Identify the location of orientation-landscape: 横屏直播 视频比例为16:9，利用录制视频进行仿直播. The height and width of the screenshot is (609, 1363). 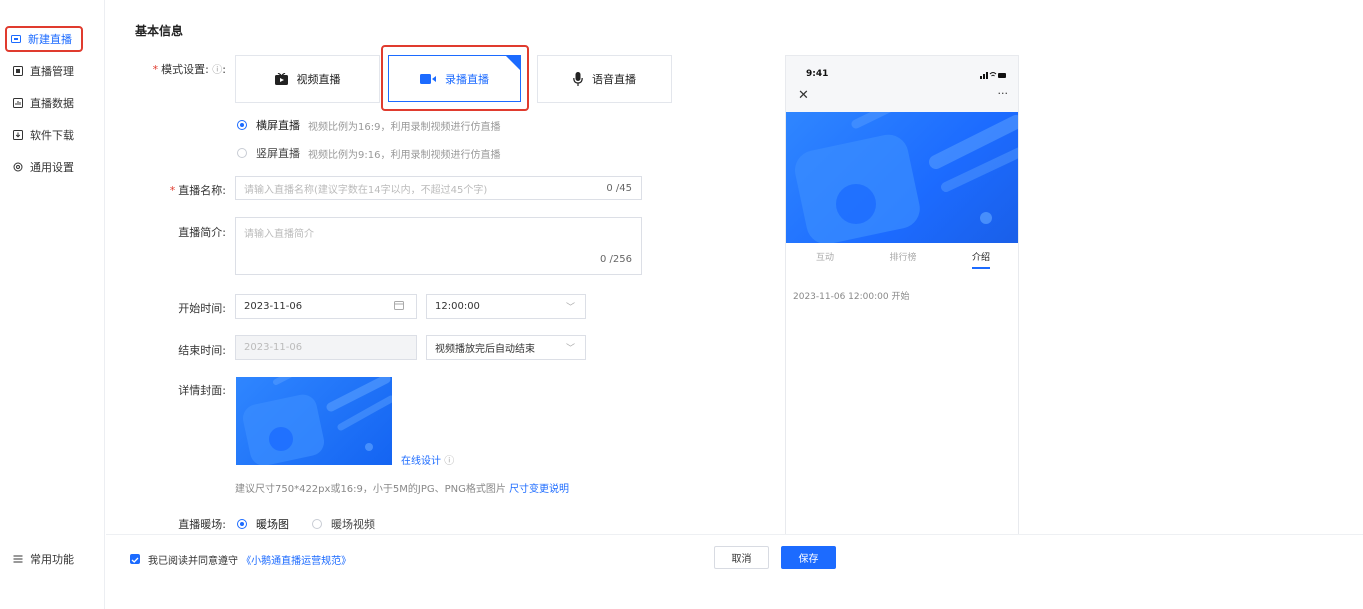
(368, 125).